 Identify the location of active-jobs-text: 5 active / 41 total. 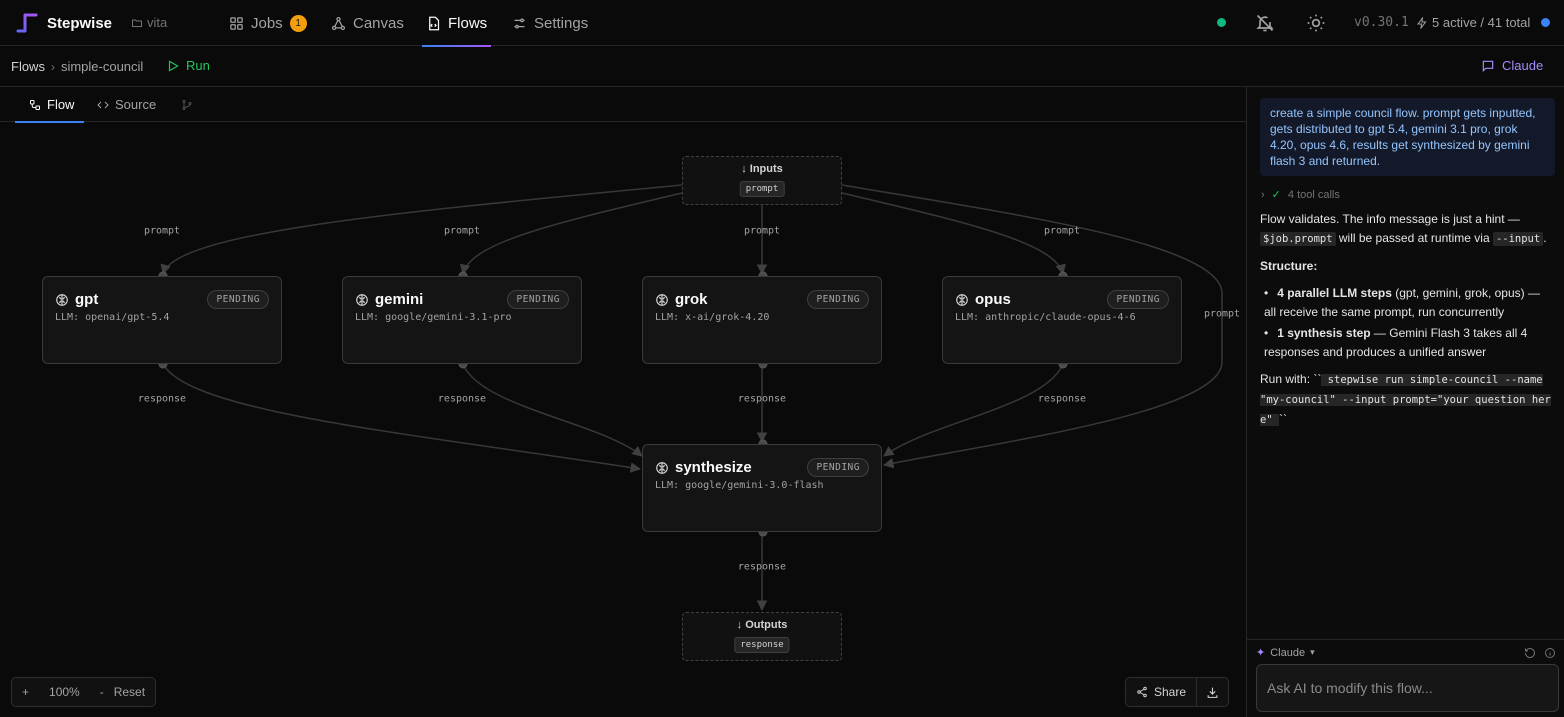
(1481, 22).